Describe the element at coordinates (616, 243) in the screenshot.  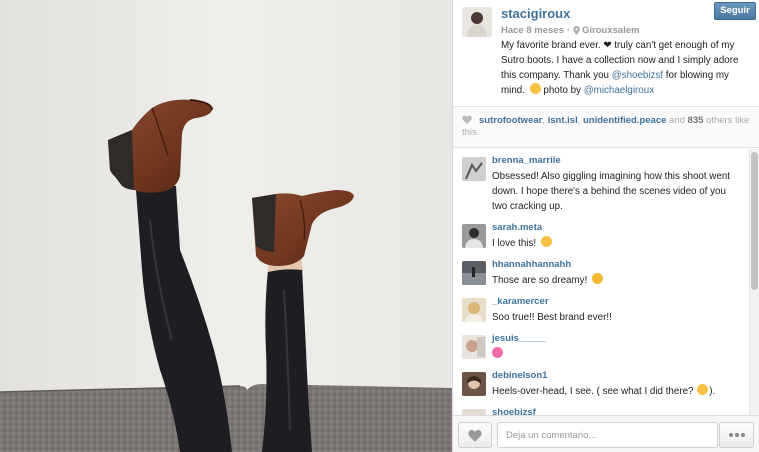
I see `comment-text: I love this!` at that location.